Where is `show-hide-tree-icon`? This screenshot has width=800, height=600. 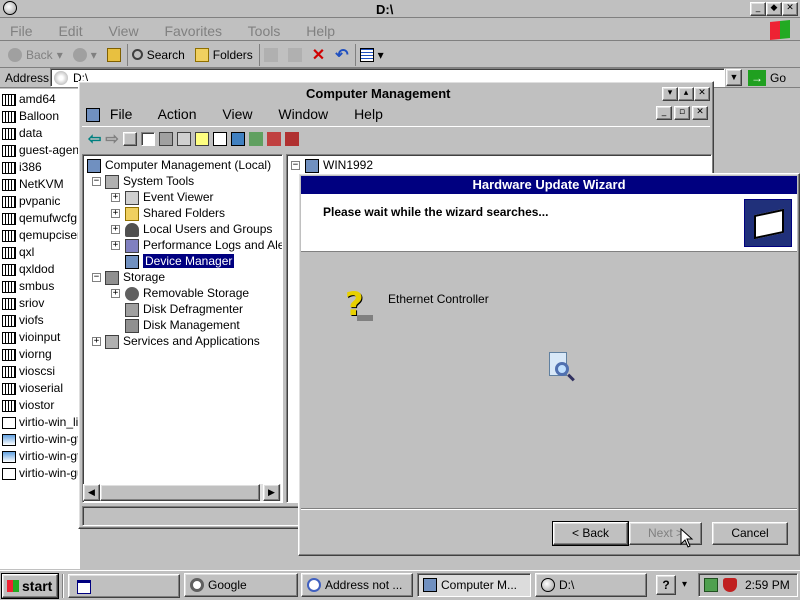
show-hide-tree-icon is located at coordinates (147, 138).